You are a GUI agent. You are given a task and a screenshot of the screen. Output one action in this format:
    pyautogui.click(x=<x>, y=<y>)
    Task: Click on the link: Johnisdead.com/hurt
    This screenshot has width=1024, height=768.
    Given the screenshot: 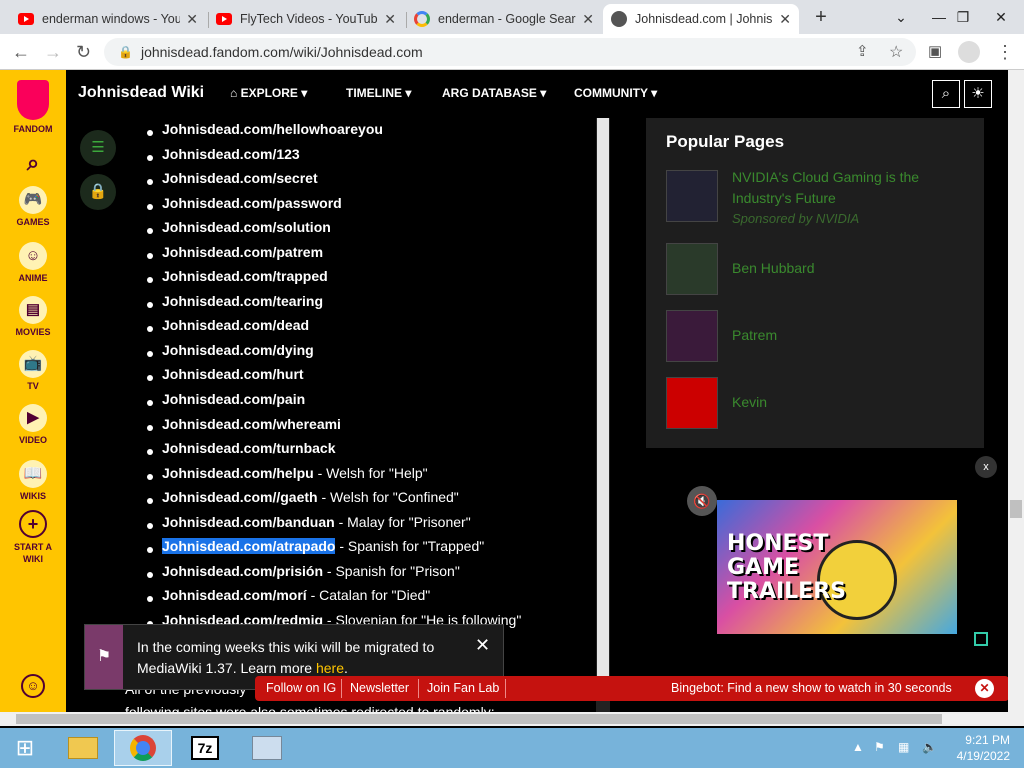 What is the action you would take?
    pyautogui.click(x=233, y=374)
    